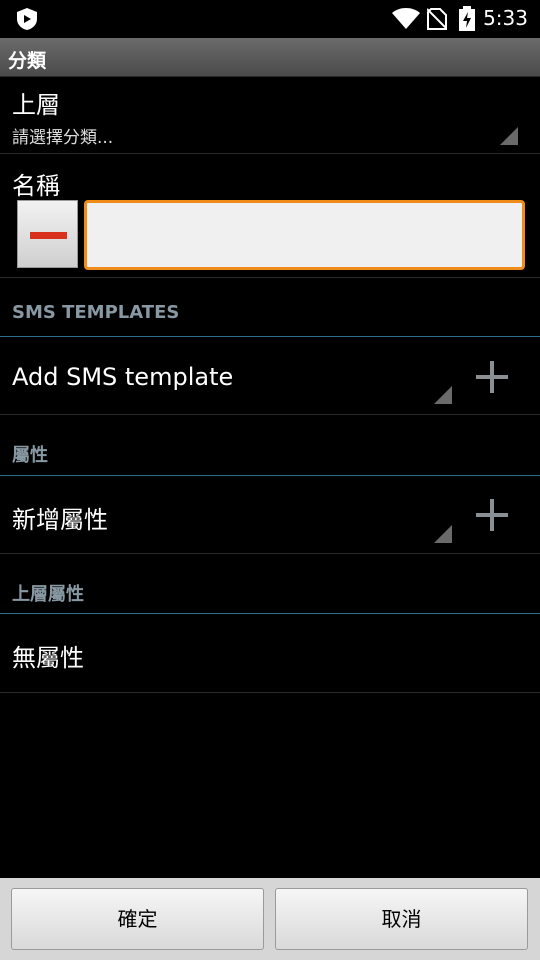 This screenshot has width=540, height=960. What do you see at coordinates (96, 312) in the screenshot?
I see `sms-templates-header: SMS TEMPLATES` at bounding box center [96, 312].